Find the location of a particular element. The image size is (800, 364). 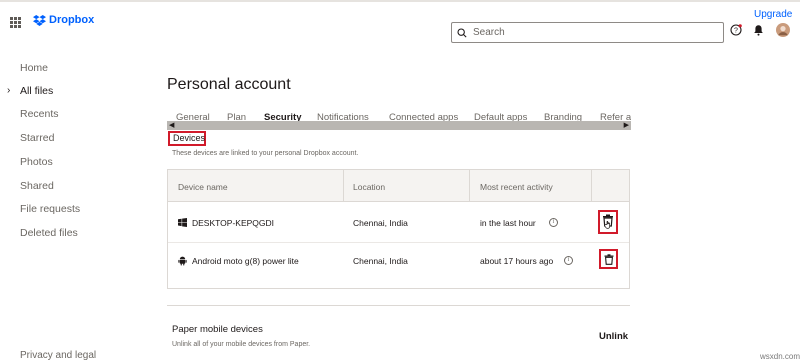

dropbox-logo-icon is located at coordinates (39, 20).